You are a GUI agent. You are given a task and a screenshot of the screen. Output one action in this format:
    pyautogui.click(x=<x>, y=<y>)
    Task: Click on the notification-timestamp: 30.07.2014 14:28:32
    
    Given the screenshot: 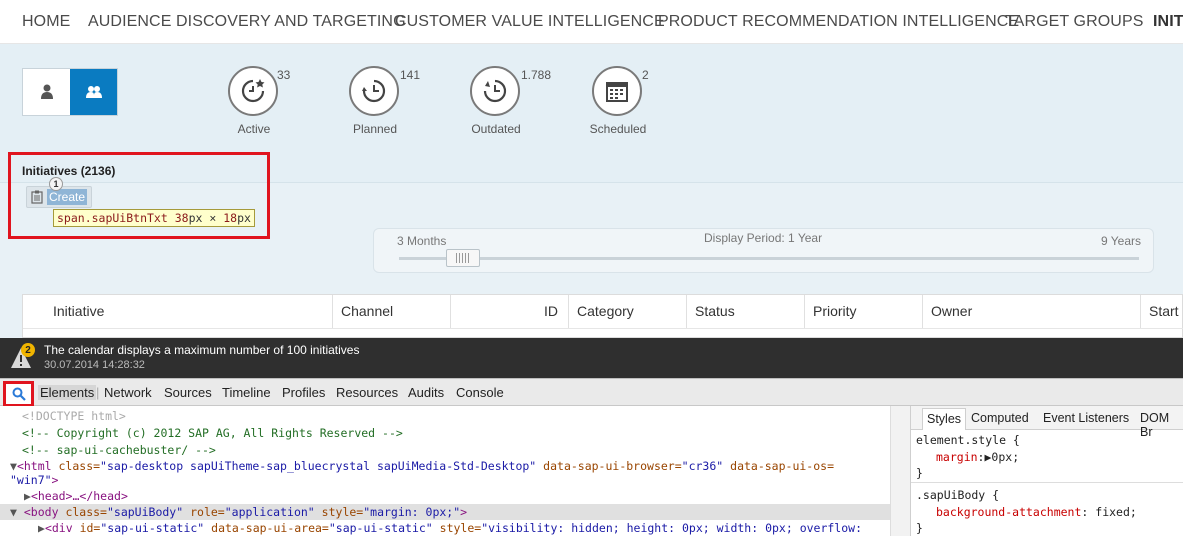 What is the action you would take?
    pyautogui.click(x=94, y=365)
    